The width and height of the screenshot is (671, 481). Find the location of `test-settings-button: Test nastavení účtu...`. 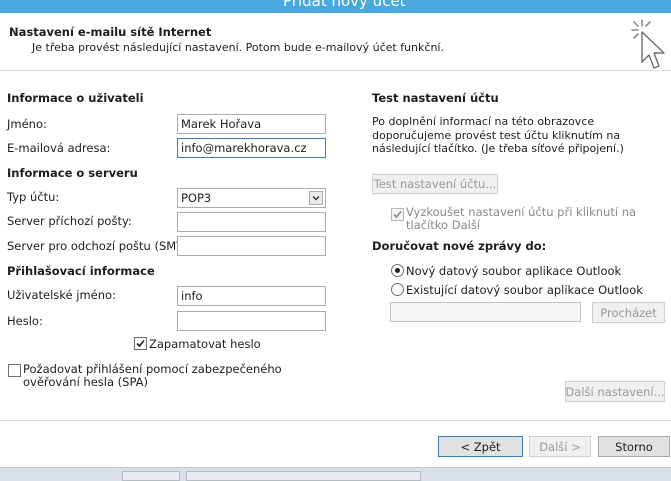

test-settings-button: Test nastavení účtu... is located at coordinates (435, 184).